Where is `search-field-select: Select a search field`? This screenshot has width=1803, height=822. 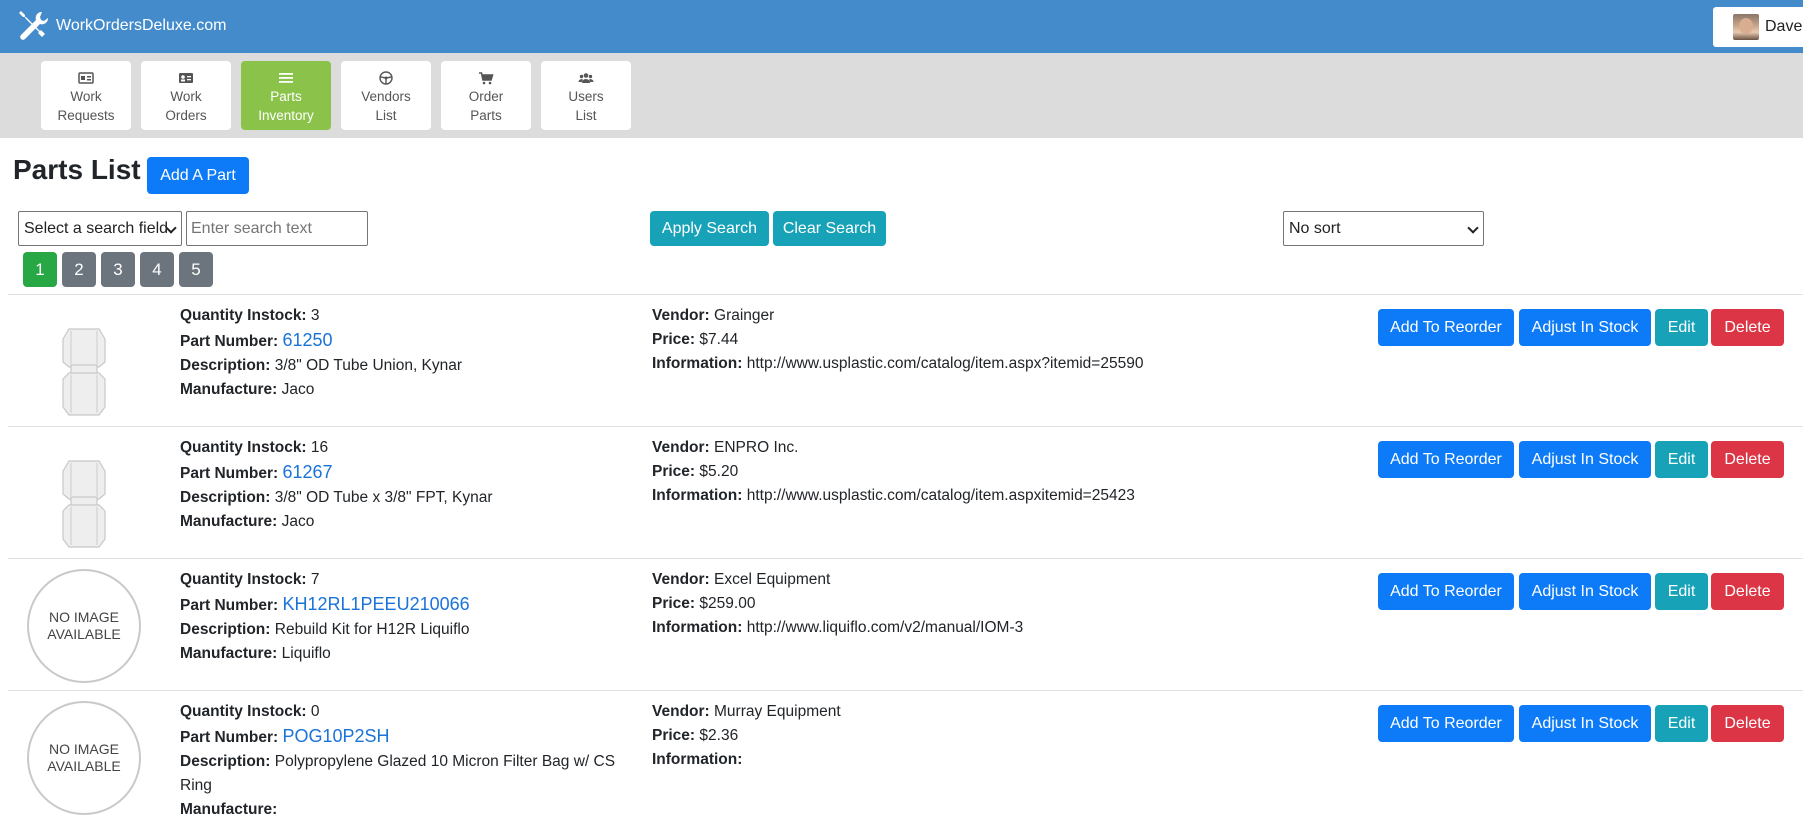 search-field-select: Select a search field is located at coordinates (100, 228).